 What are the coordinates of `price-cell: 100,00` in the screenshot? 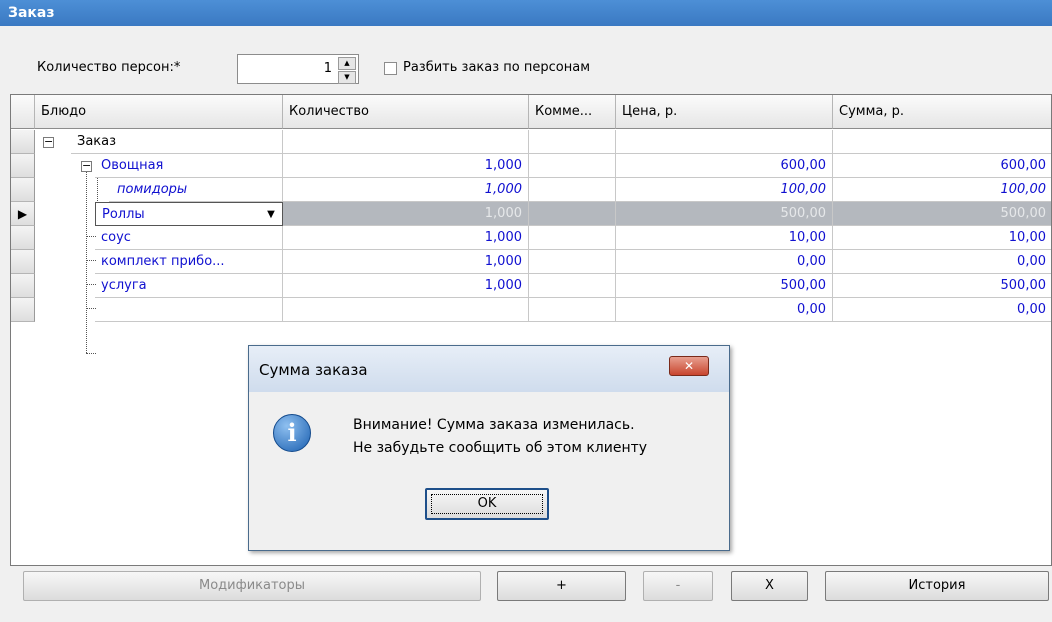 It's located at (724, 190).